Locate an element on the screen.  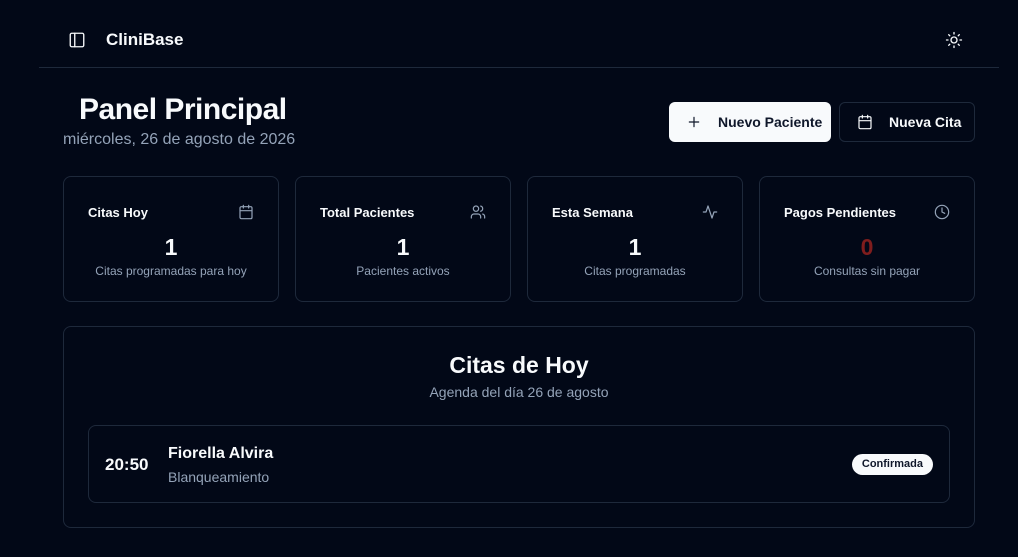
new-appointment-label: Nueva Cita is located at coordinates (925, 122).